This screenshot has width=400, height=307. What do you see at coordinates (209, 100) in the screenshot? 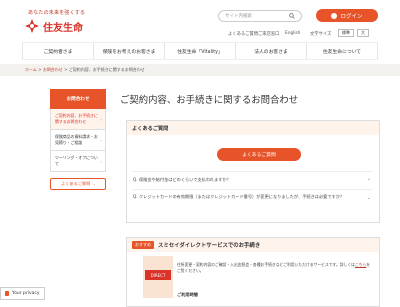
I see `page-title: ご契約内容、お手続きに関するお問合わせ` at bounding box center [209, 100].